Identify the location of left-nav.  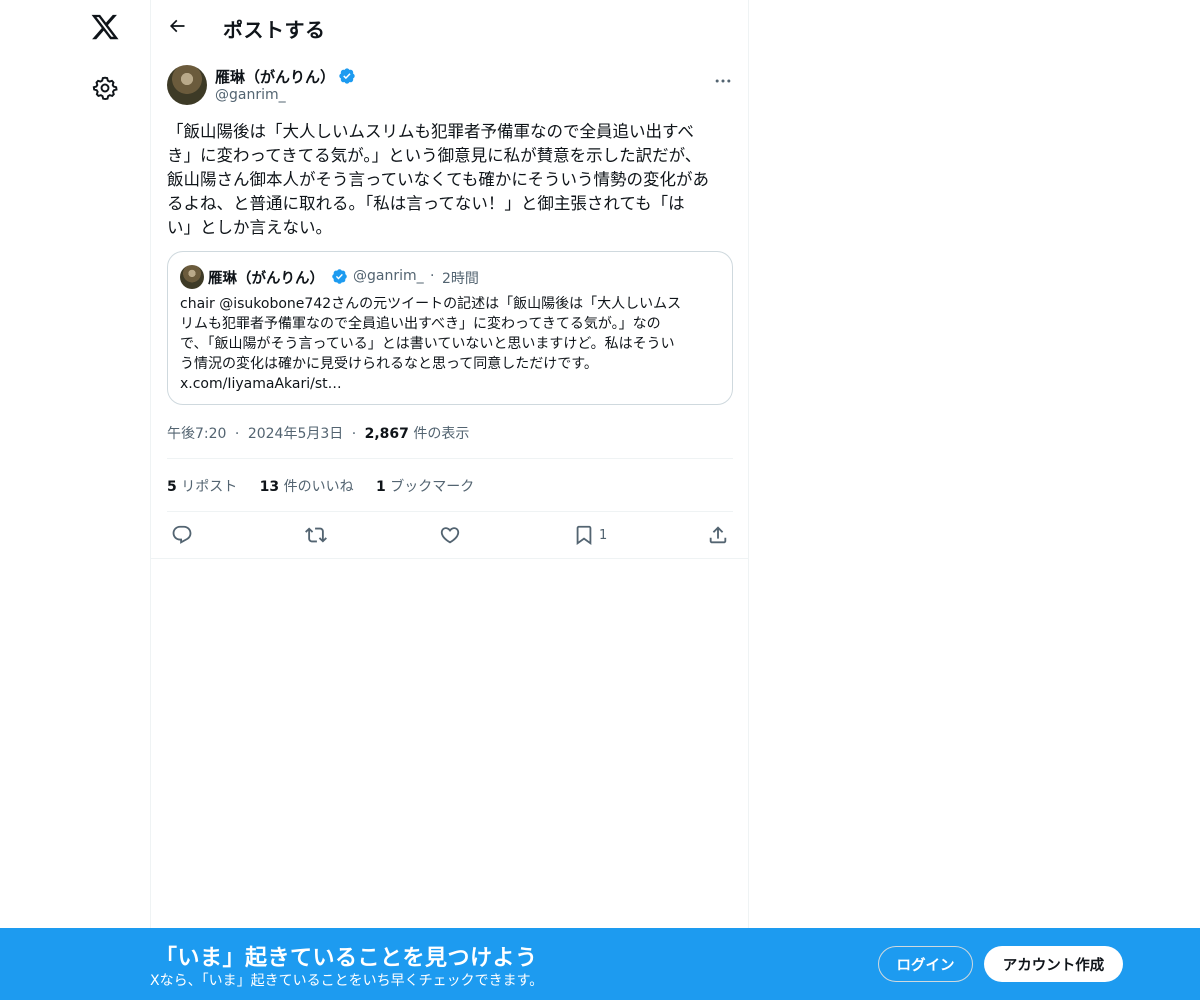
(75, 500).